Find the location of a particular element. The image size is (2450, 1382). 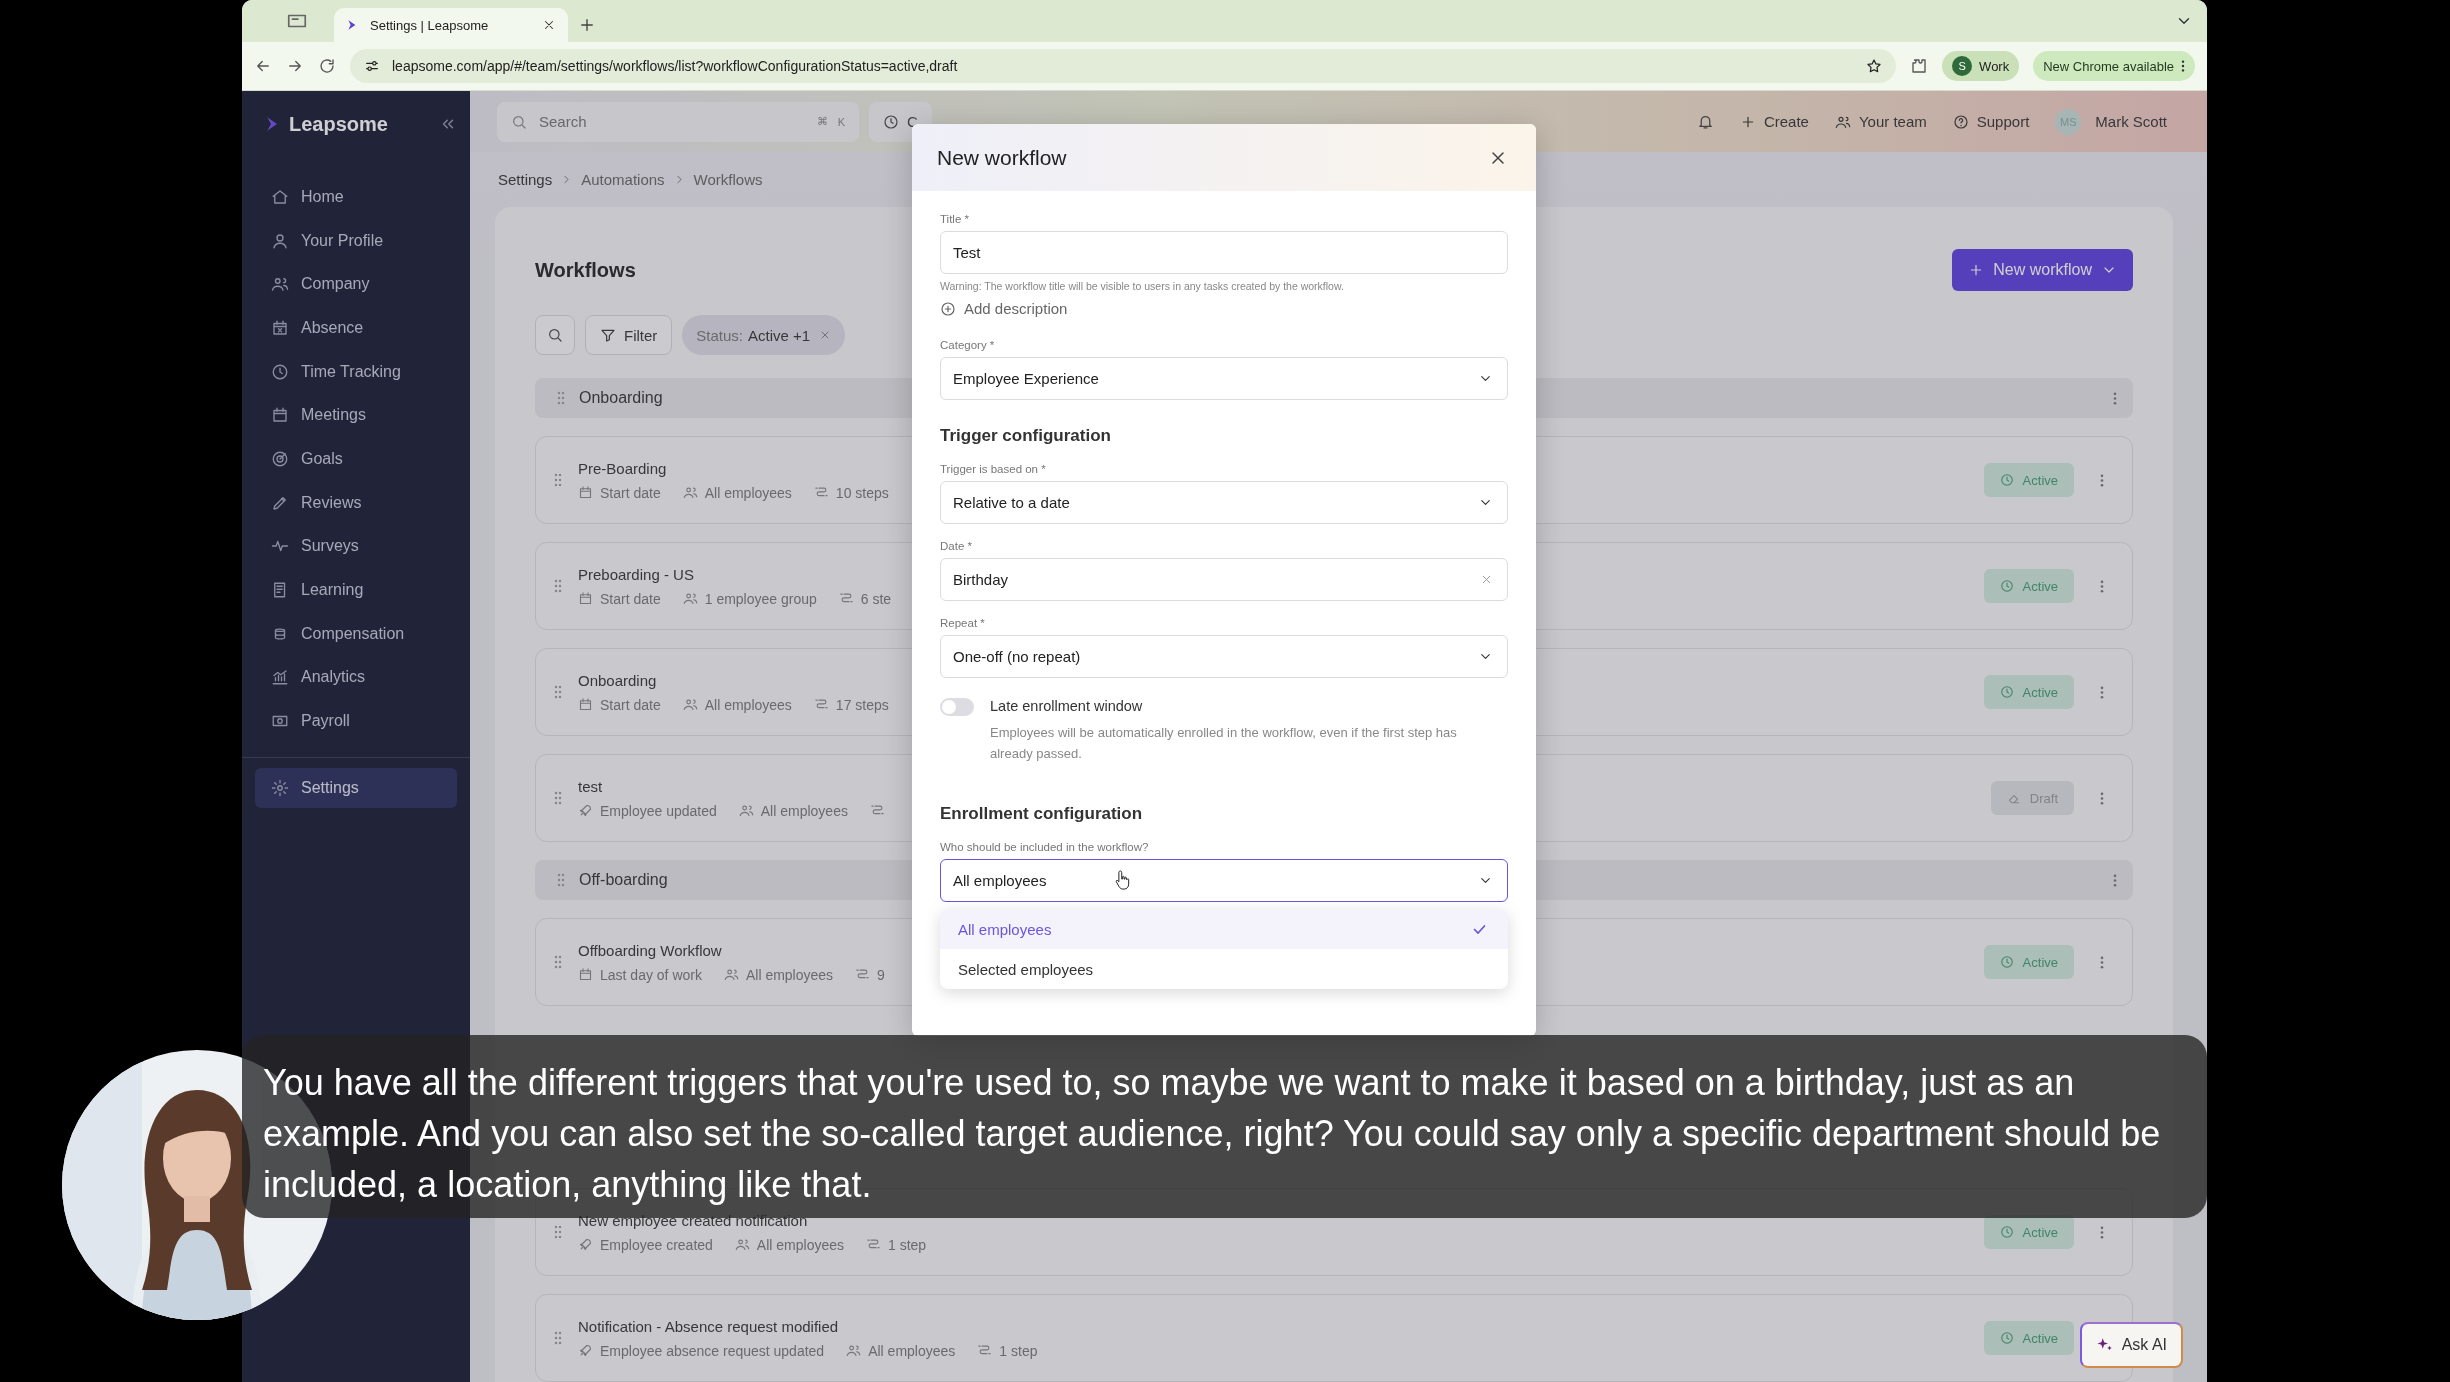

field-label: Who should be included in the workflow? is located at coordinates (1044, 847).